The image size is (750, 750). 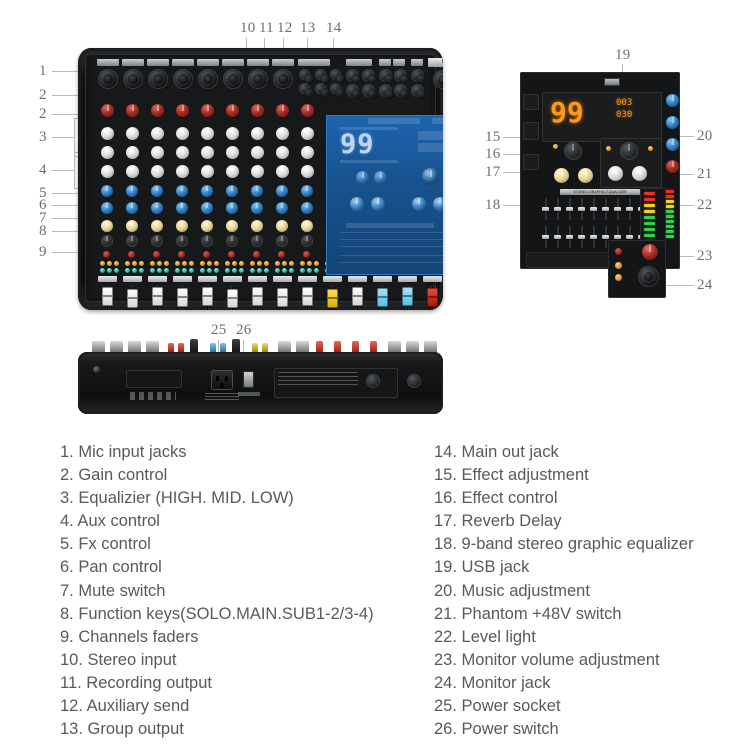 What do you see at coordinates (353, 76) in the screenshot?
I see `aux-send-jack` at bounding box center [353, 76].